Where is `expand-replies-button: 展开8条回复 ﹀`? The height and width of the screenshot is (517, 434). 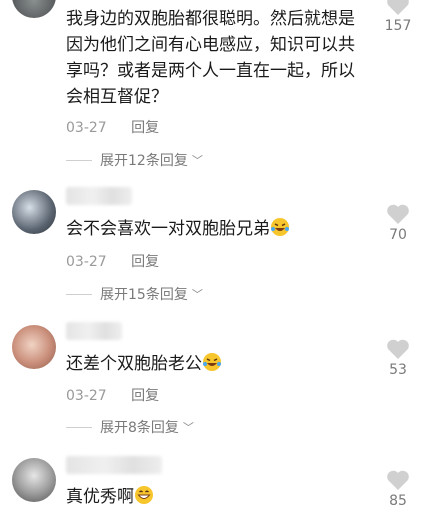 expand-replies-button: 展开8条回复 ﹀ is located at coordinates (130, 427).